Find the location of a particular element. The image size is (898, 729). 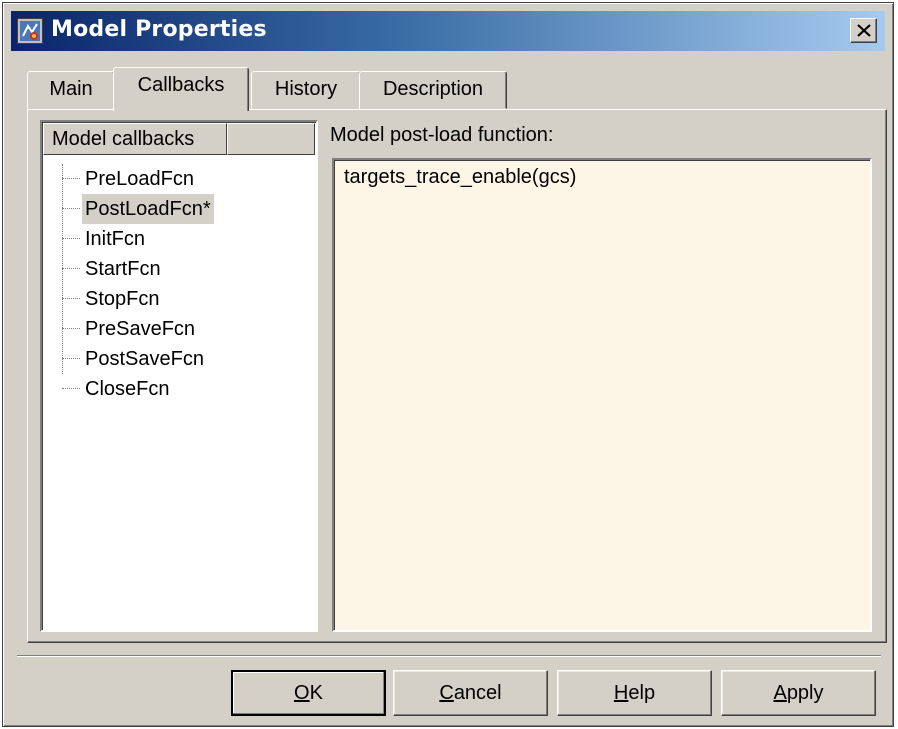

title-bar: Model Properties is located at coordinates (448, 31).